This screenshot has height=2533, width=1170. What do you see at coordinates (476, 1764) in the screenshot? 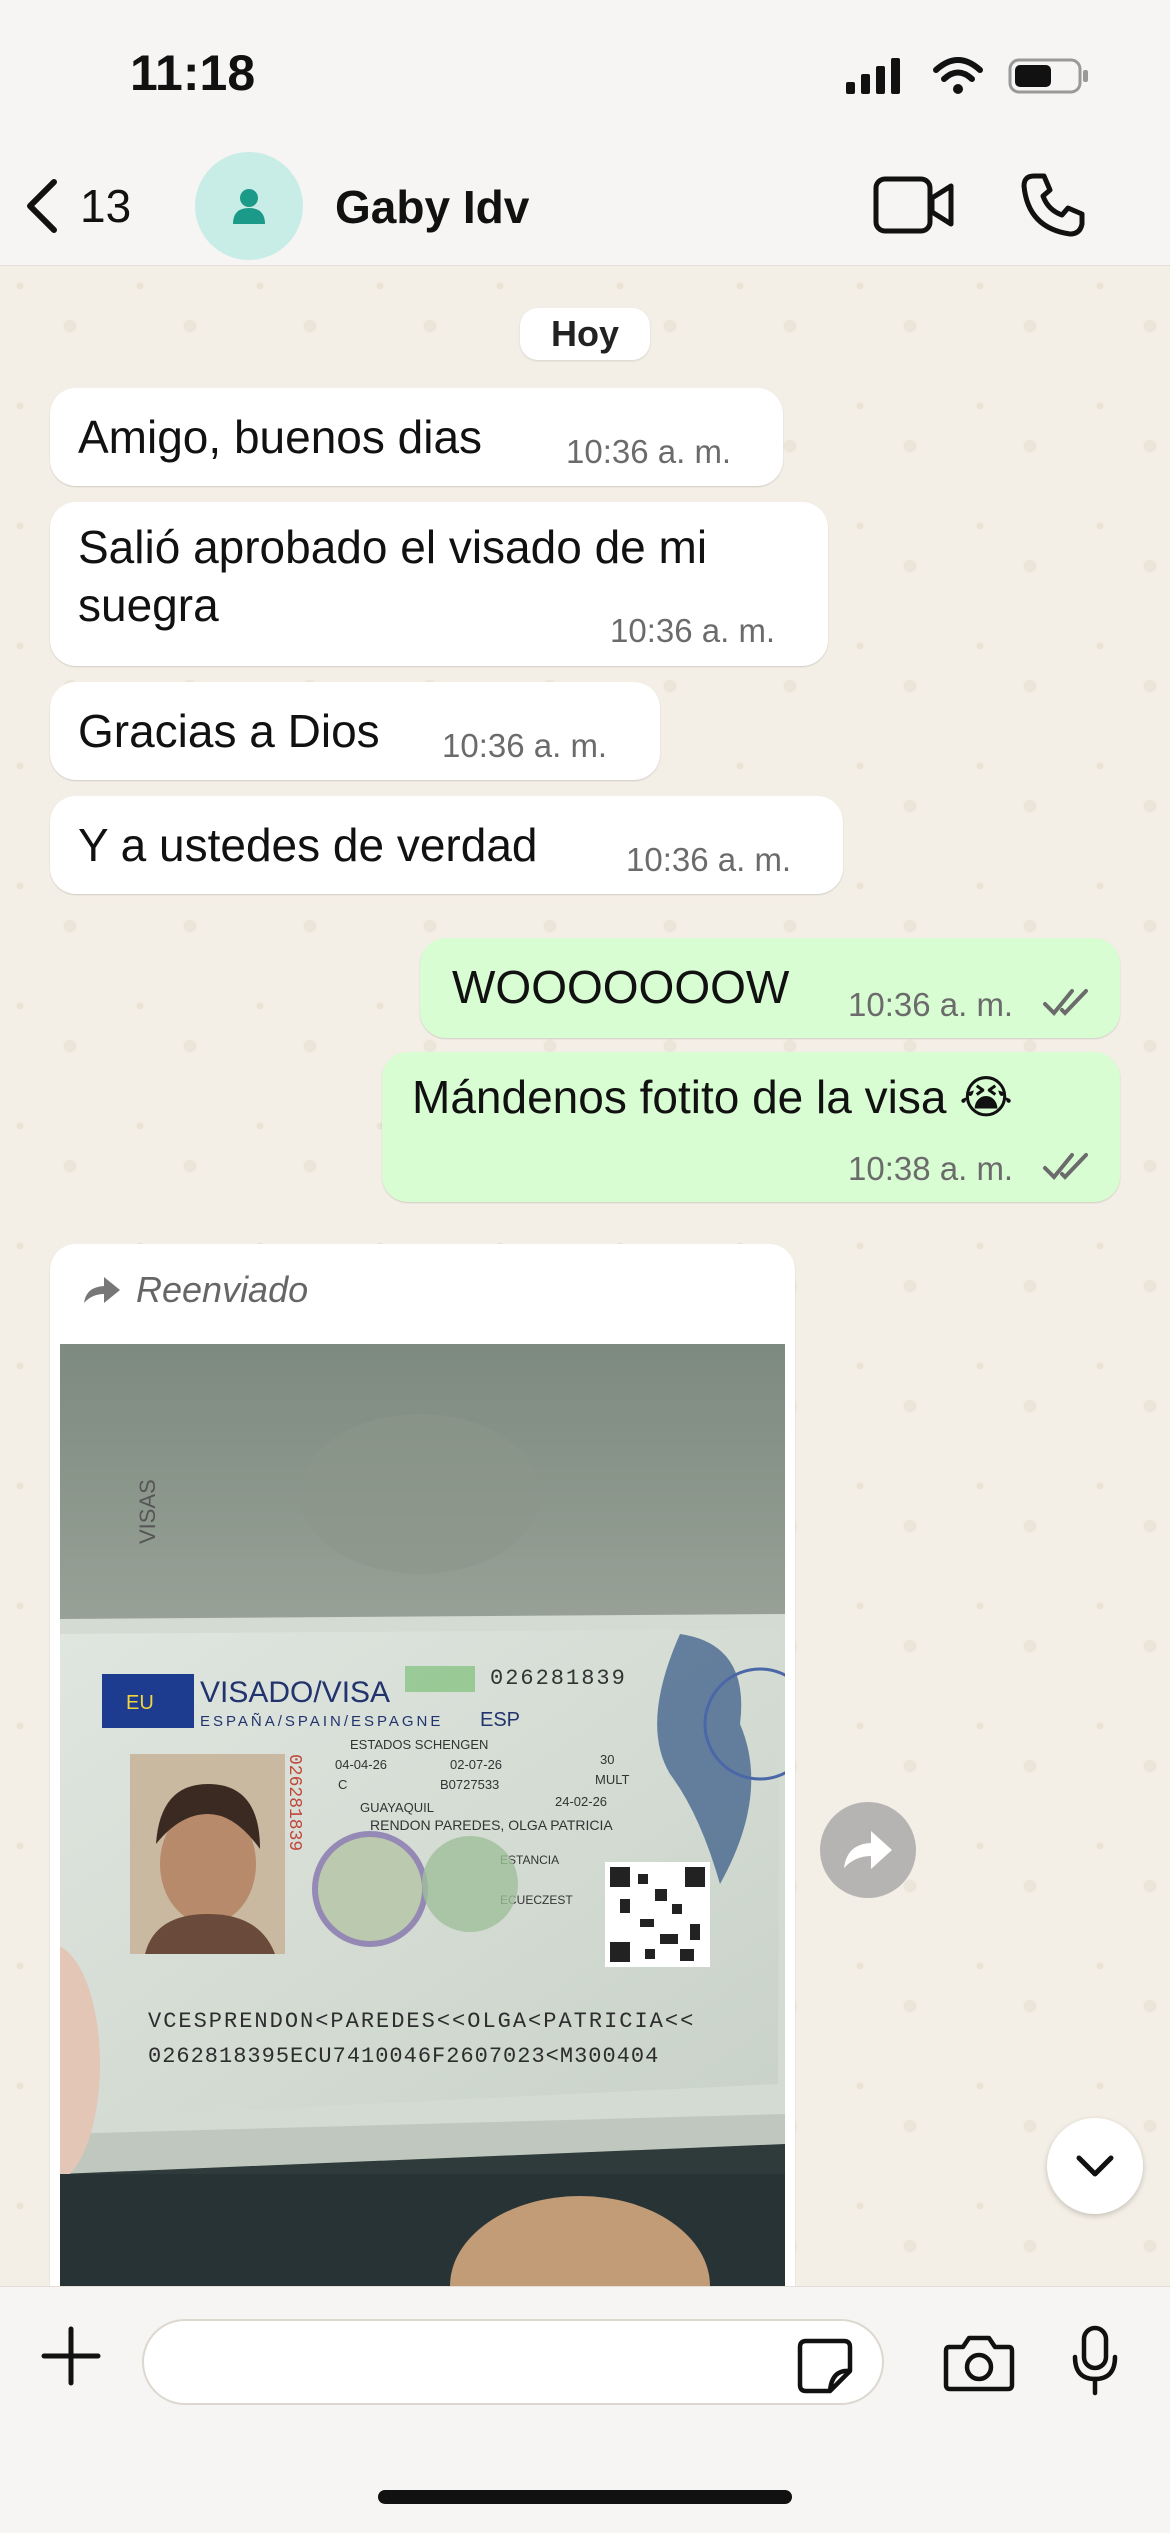
I see `svg-text: 02-07-26` at bounding box center [476, 1764].